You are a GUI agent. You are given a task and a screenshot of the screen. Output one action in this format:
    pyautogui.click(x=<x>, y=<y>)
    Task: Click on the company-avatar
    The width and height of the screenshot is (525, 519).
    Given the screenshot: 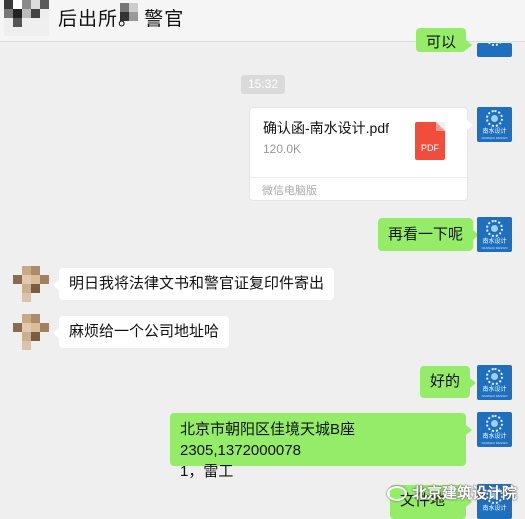 What is the action you would take?
    pyautogui.click(x=494, y=50)
    